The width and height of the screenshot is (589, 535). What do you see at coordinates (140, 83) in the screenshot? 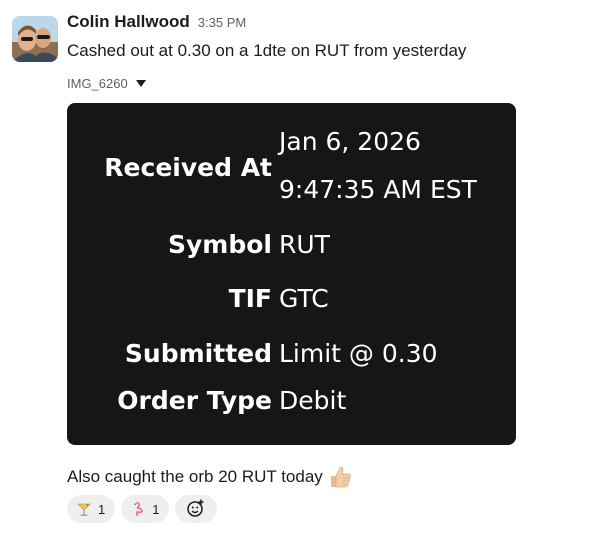
I see `caret-down-icon` at bounding box center [140, 83].